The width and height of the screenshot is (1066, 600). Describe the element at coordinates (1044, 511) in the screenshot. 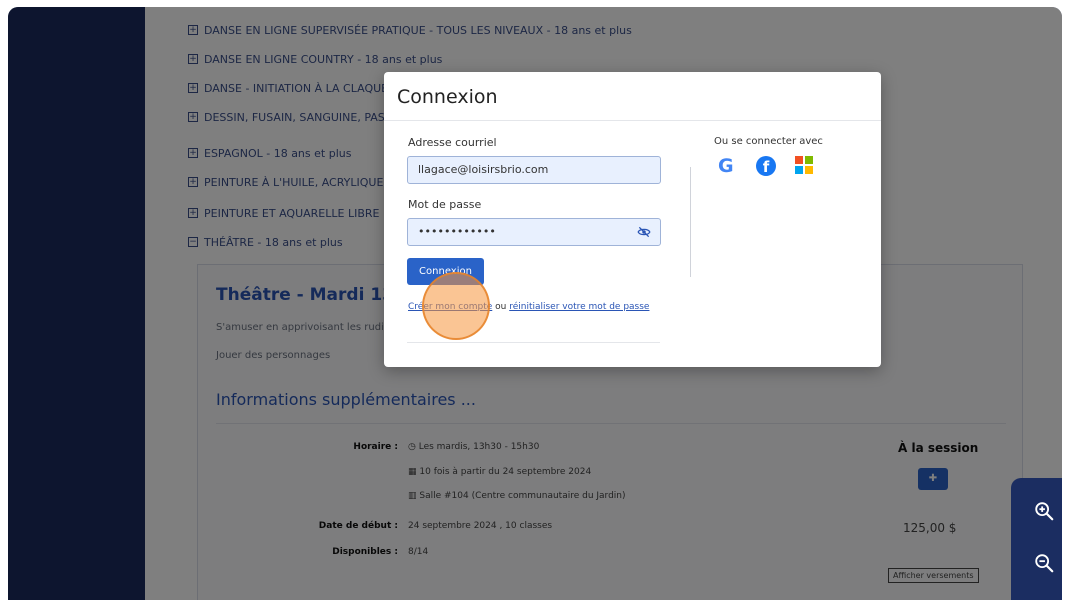

I see `zoom-in-icon` at that location.